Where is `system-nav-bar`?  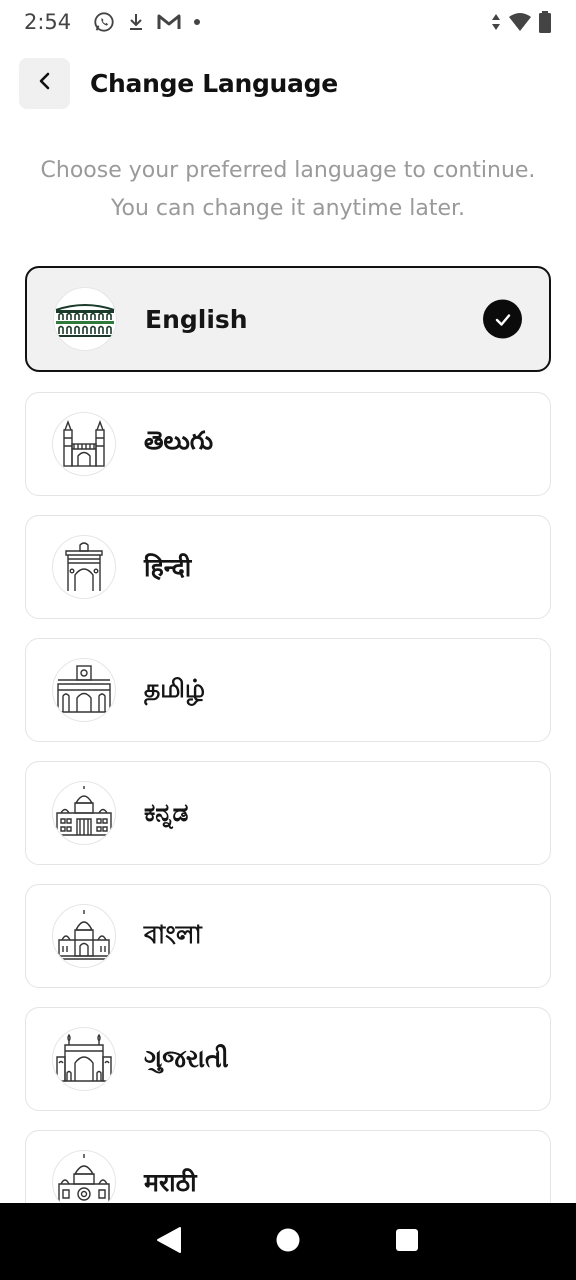
system-nav-bar is located at coordinates (288, 1241).